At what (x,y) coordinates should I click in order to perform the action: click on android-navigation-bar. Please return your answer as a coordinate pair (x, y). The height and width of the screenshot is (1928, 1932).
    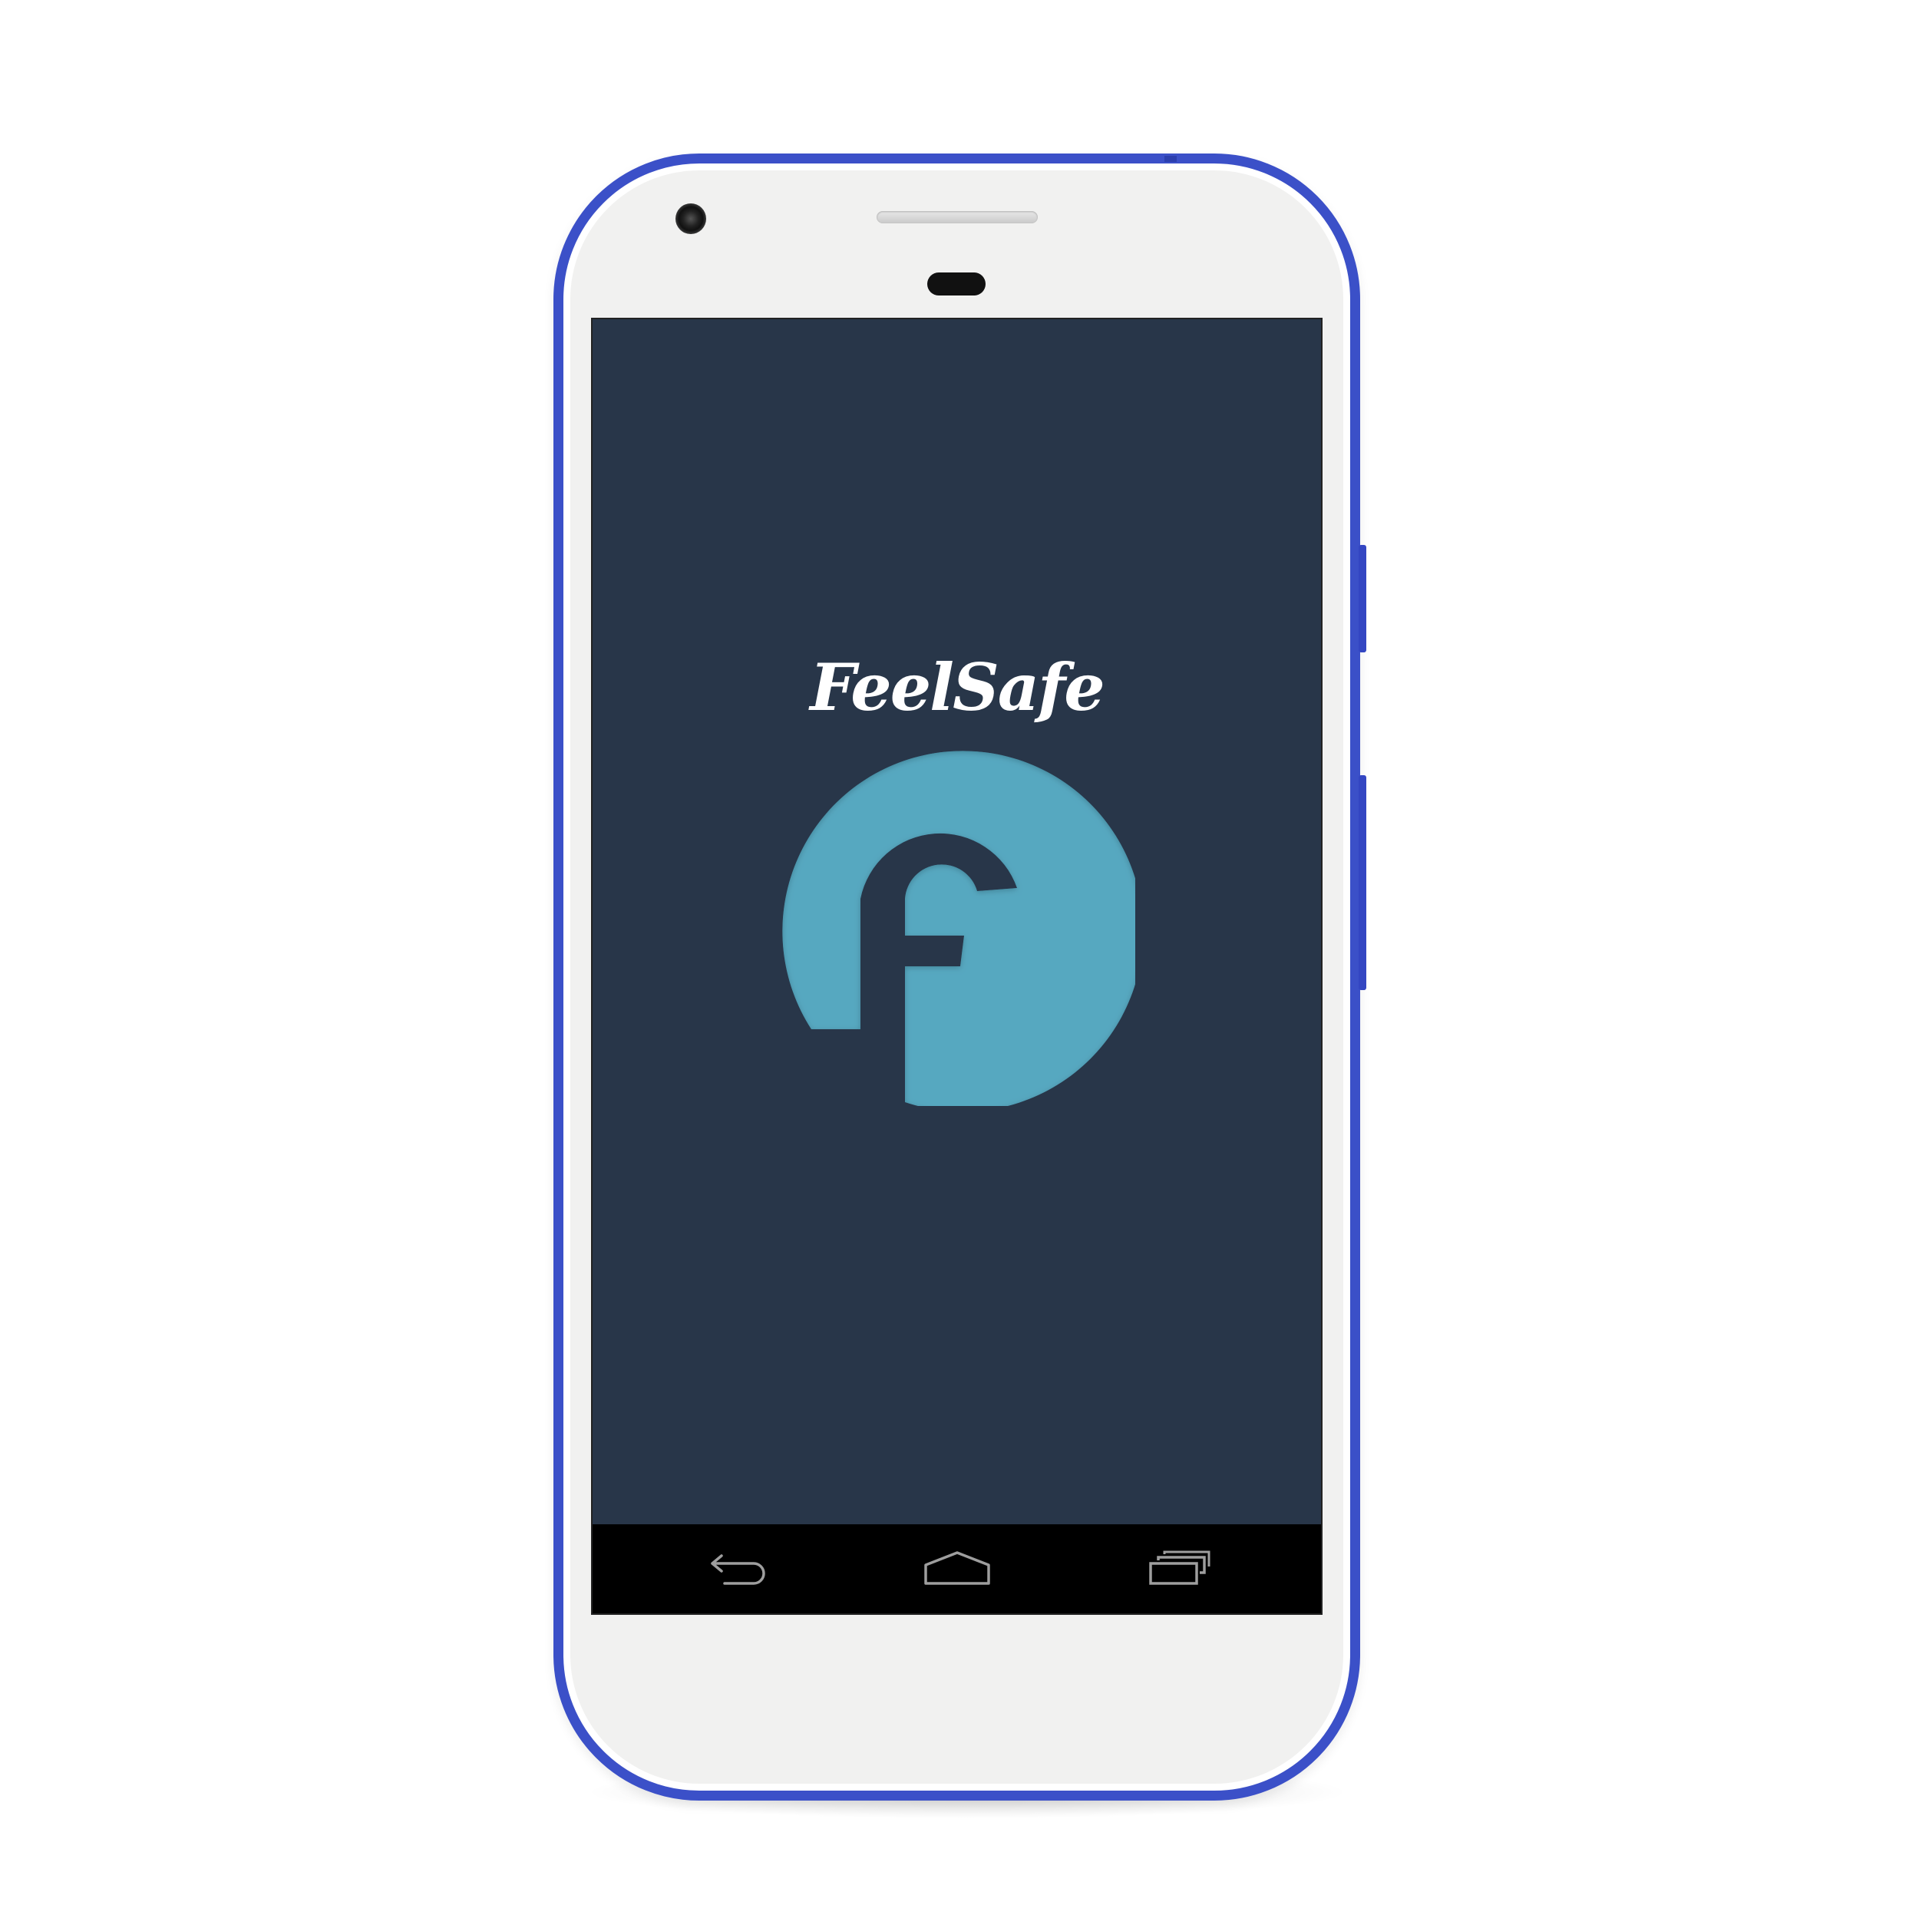
    Looking at the image, I should click on (957, 1568).